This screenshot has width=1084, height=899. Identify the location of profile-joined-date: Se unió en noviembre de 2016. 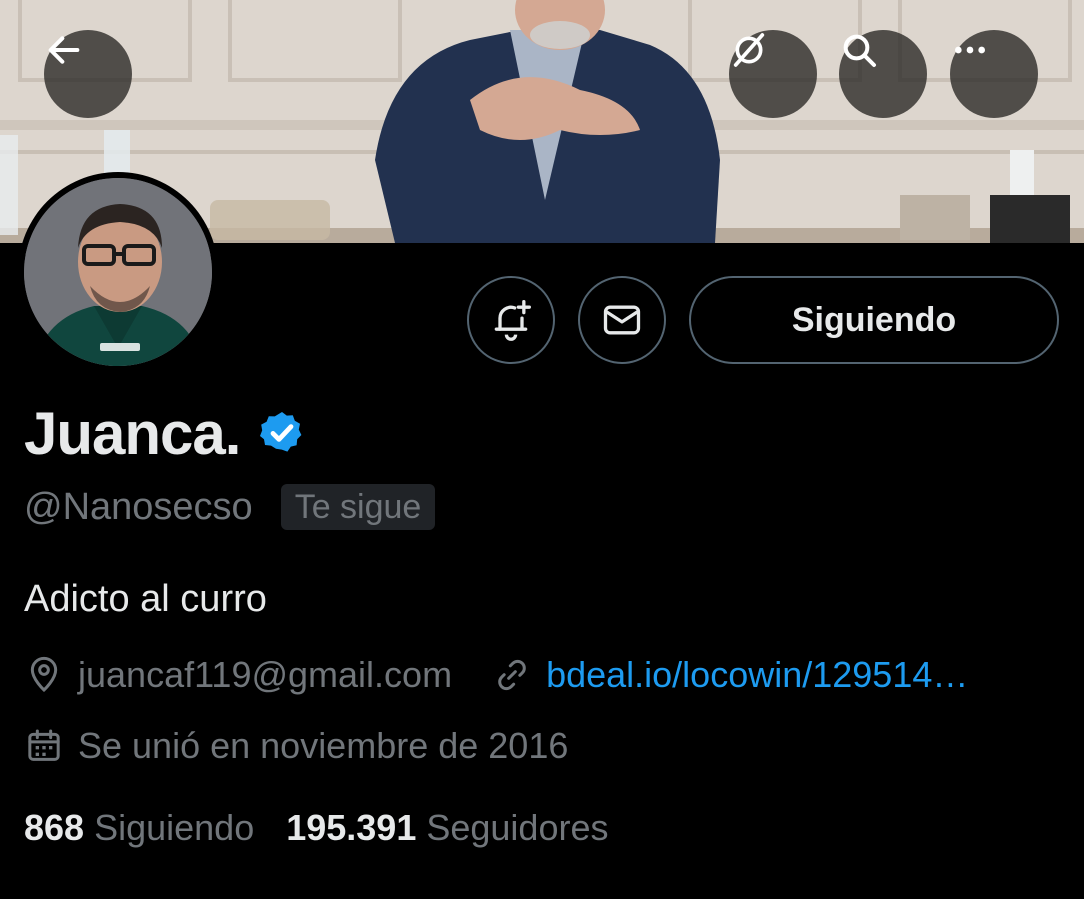
(323, 745).